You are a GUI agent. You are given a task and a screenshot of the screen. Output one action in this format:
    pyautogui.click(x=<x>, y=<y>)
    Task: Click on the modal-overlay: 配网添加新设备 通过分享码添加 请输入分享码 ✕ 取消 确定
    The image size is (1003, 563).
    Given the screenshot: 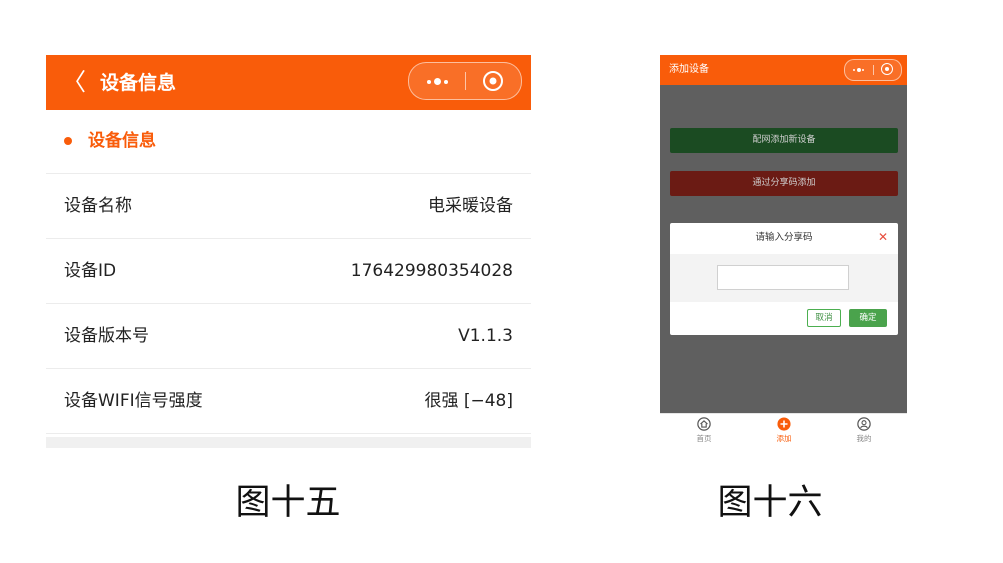 What is the action you would take?
    pyautogui.click(x=783, y=249)
    